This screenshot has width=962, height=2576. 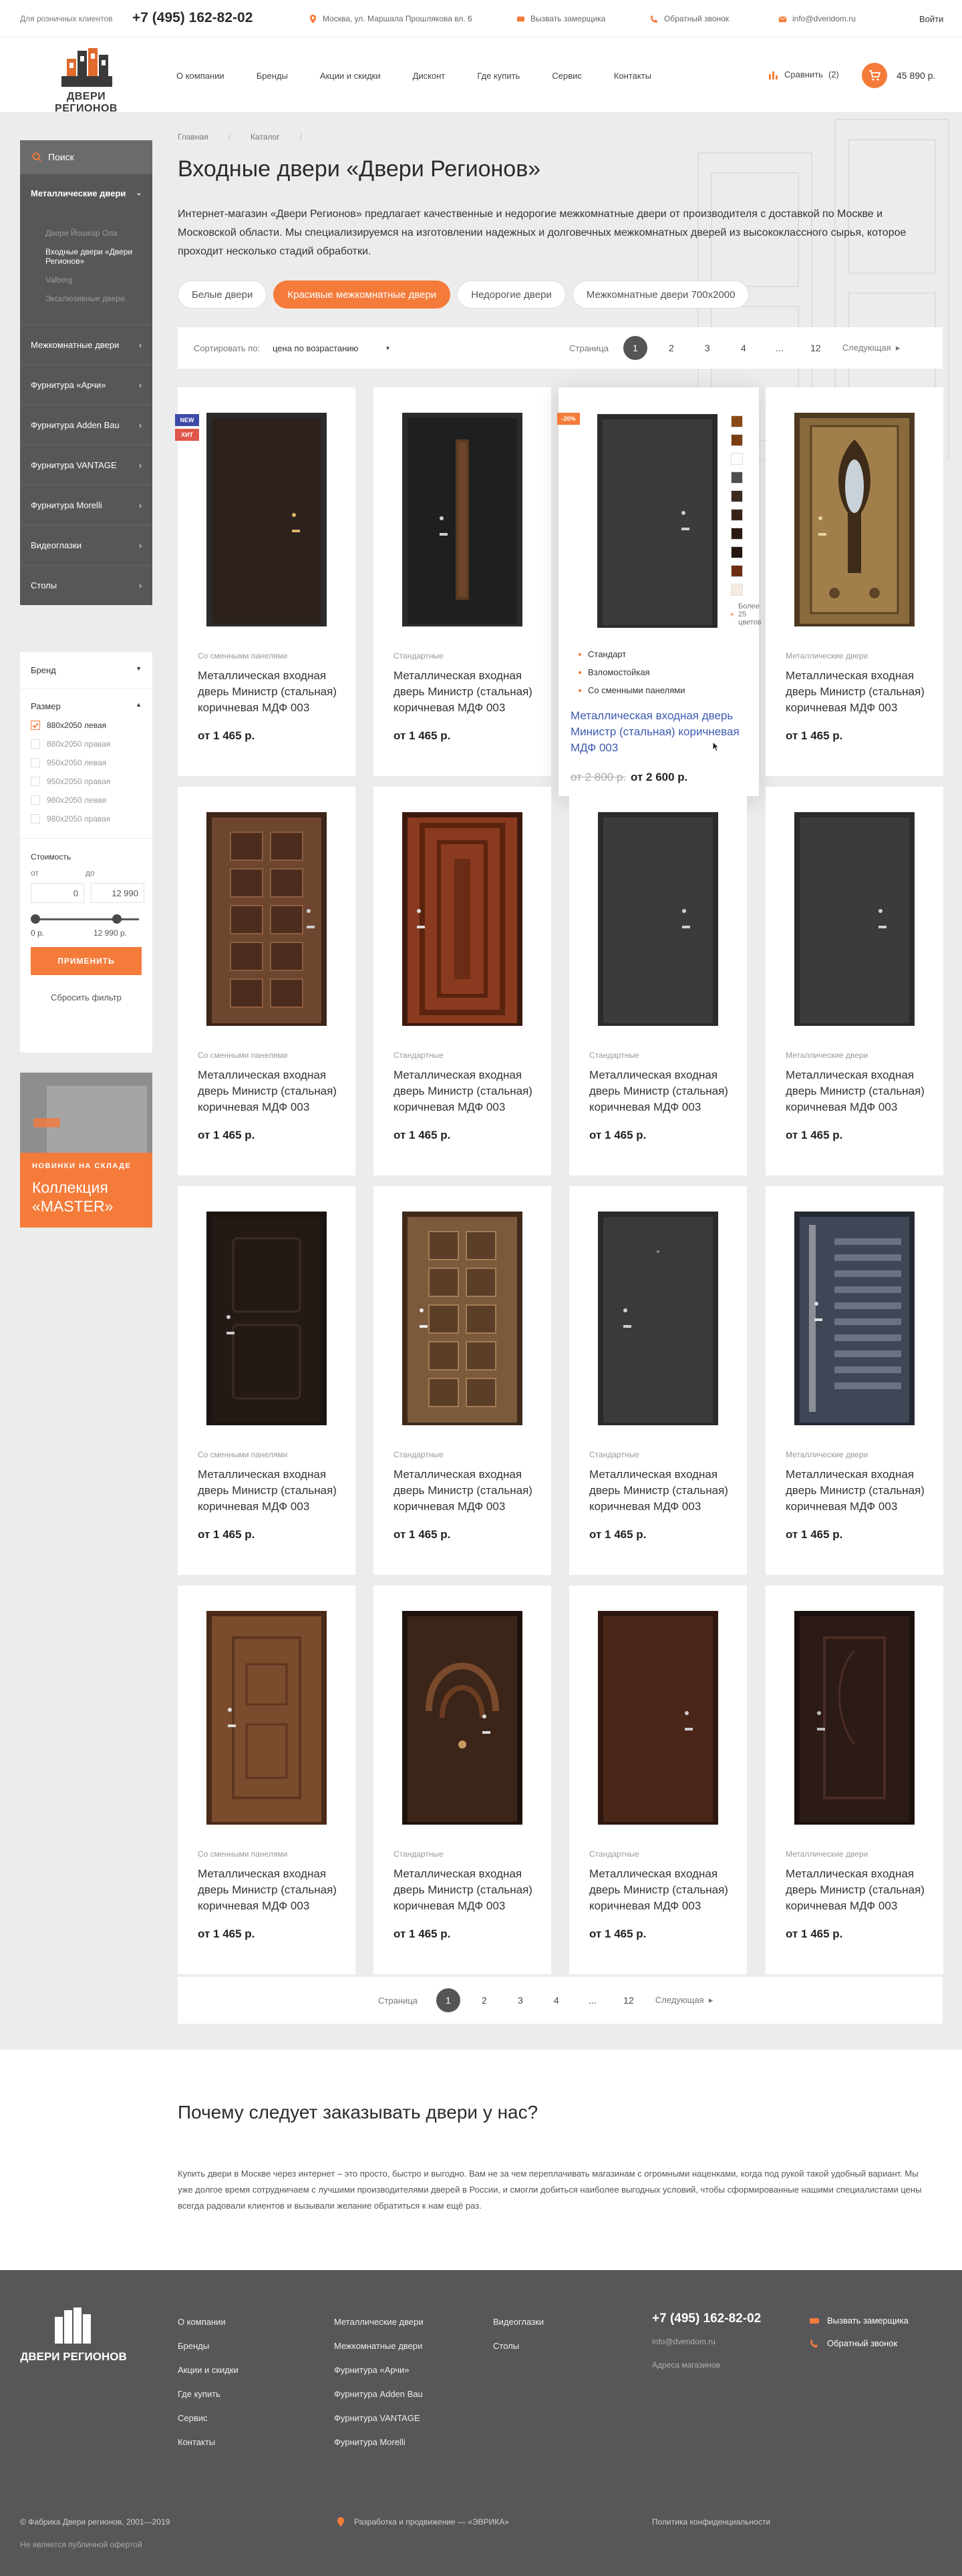 What do you see at coordinates (86, 1150) in the screenshot?
I see `promo-banner: НОВИНКИ НА СКЛАДЕ Коллекция «MASTER»` at bounding box center [86, 1150].